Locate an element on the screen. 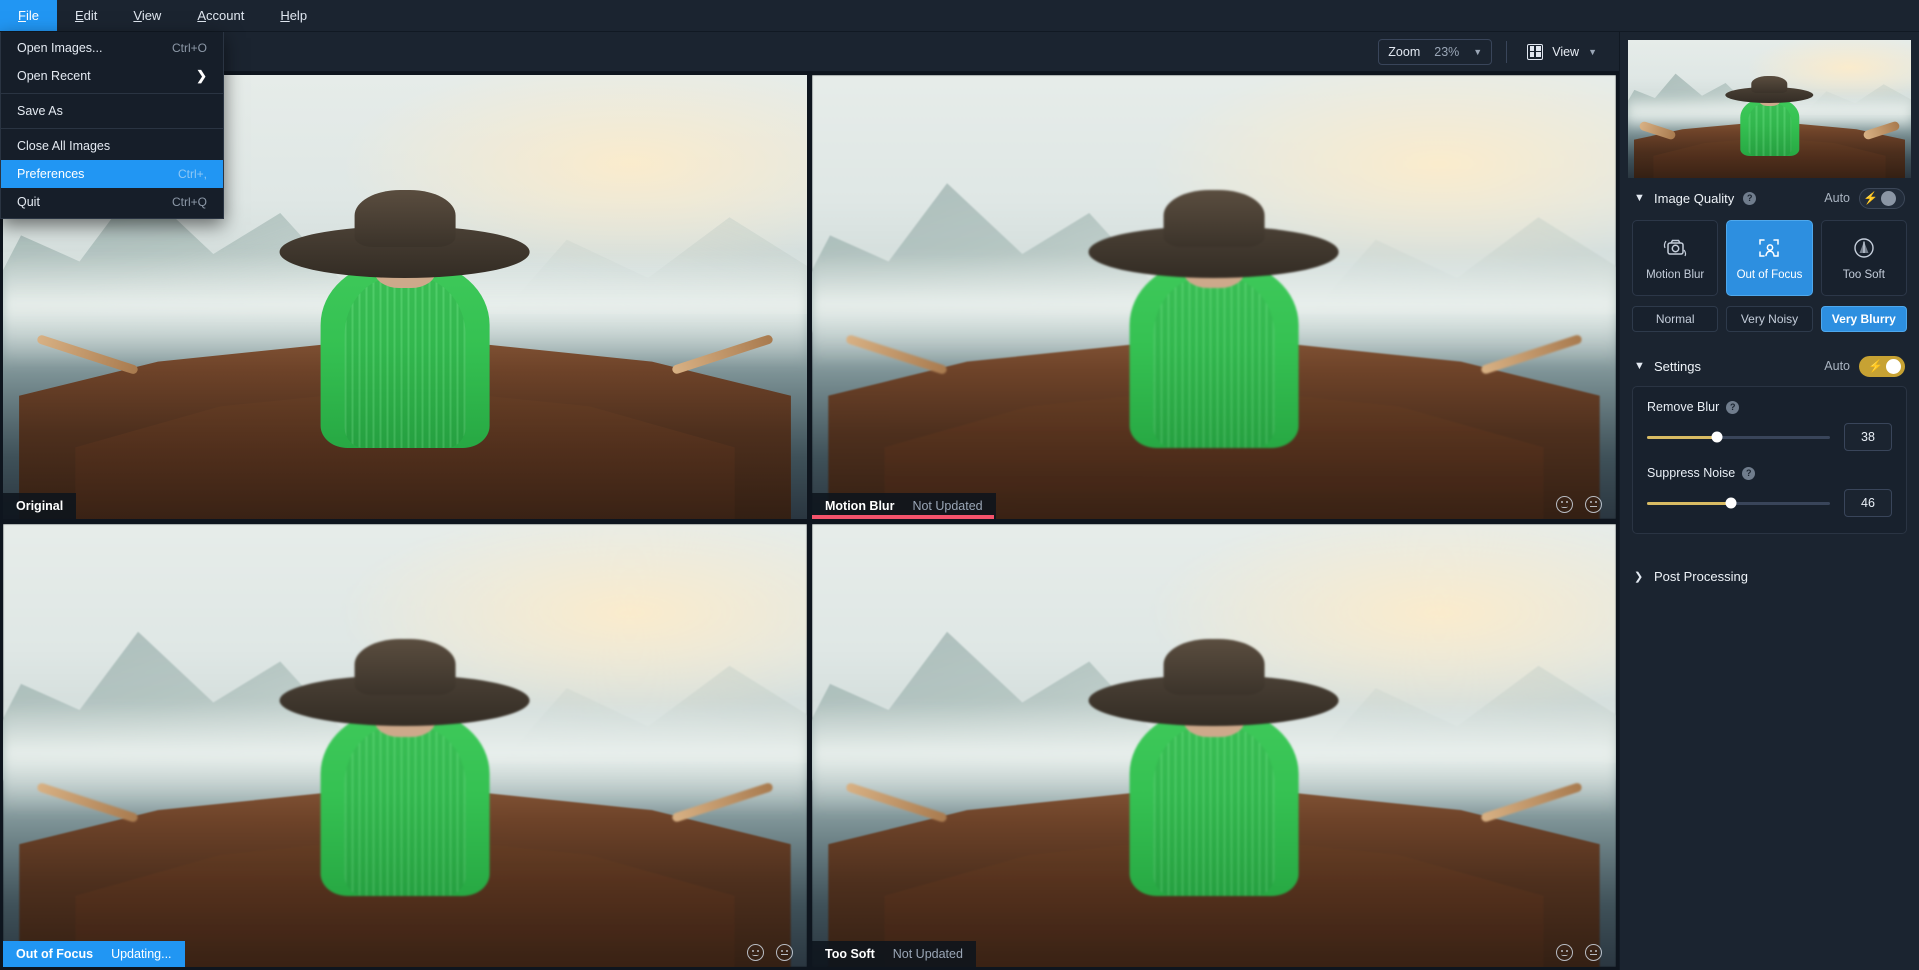  slider-suppress-noise-handle is located at coordinates (1731, 503).